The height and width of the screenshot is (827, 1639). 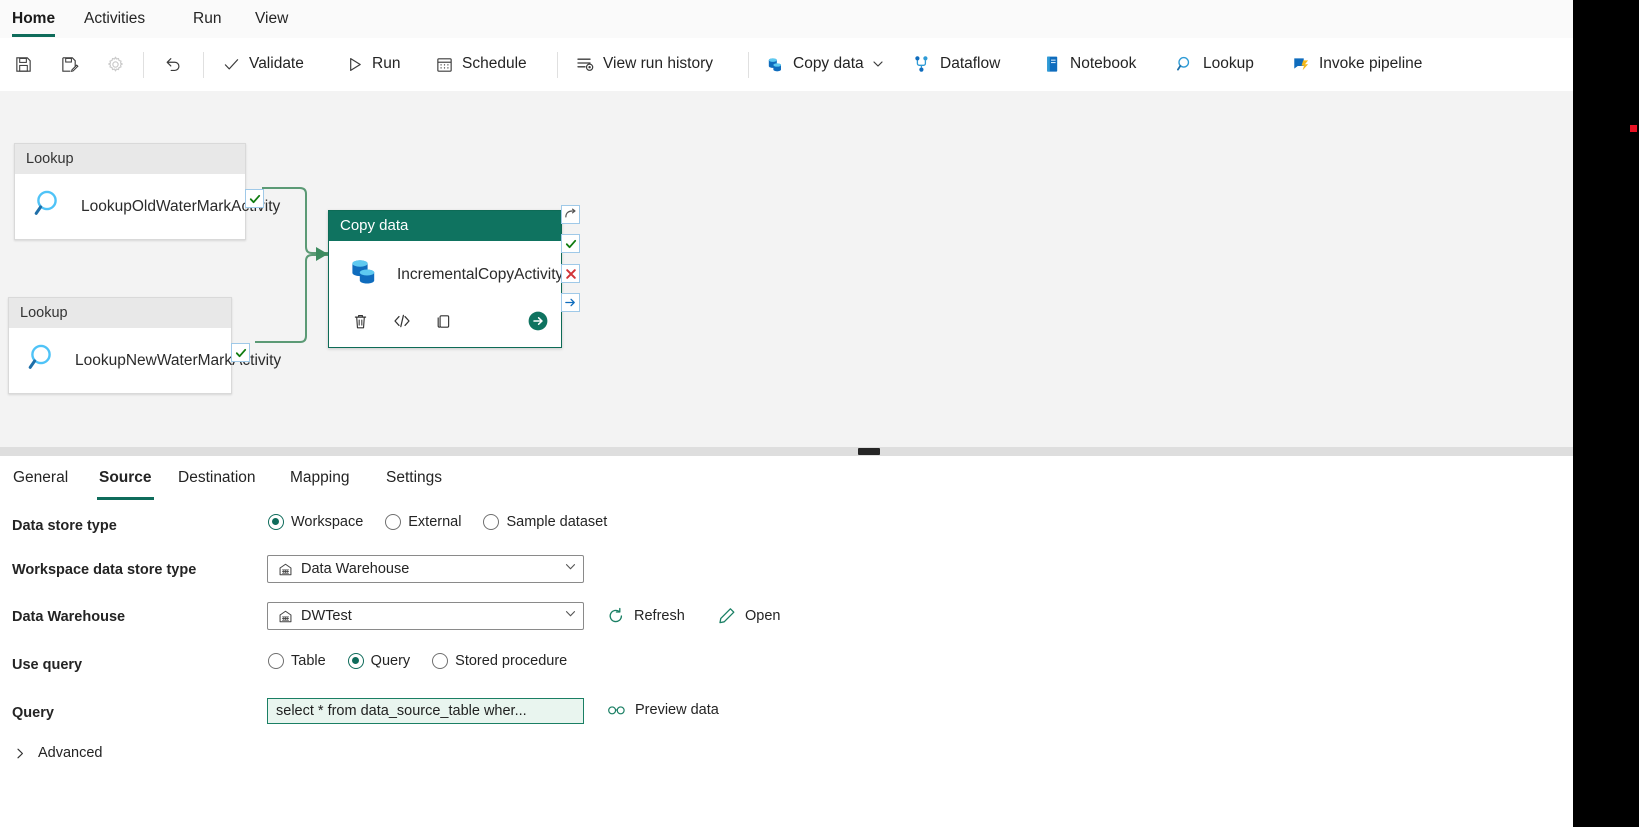 I want to click on clone-icon, so click(x=443, y=324).